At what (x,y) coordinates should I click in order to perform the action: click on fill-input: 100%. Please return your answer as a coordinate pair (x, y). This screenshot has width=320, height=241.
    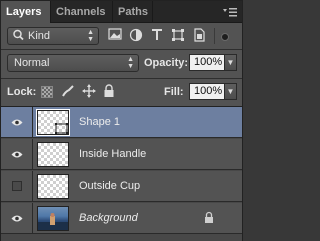
    Looking at the image, I should click on (207, 91).